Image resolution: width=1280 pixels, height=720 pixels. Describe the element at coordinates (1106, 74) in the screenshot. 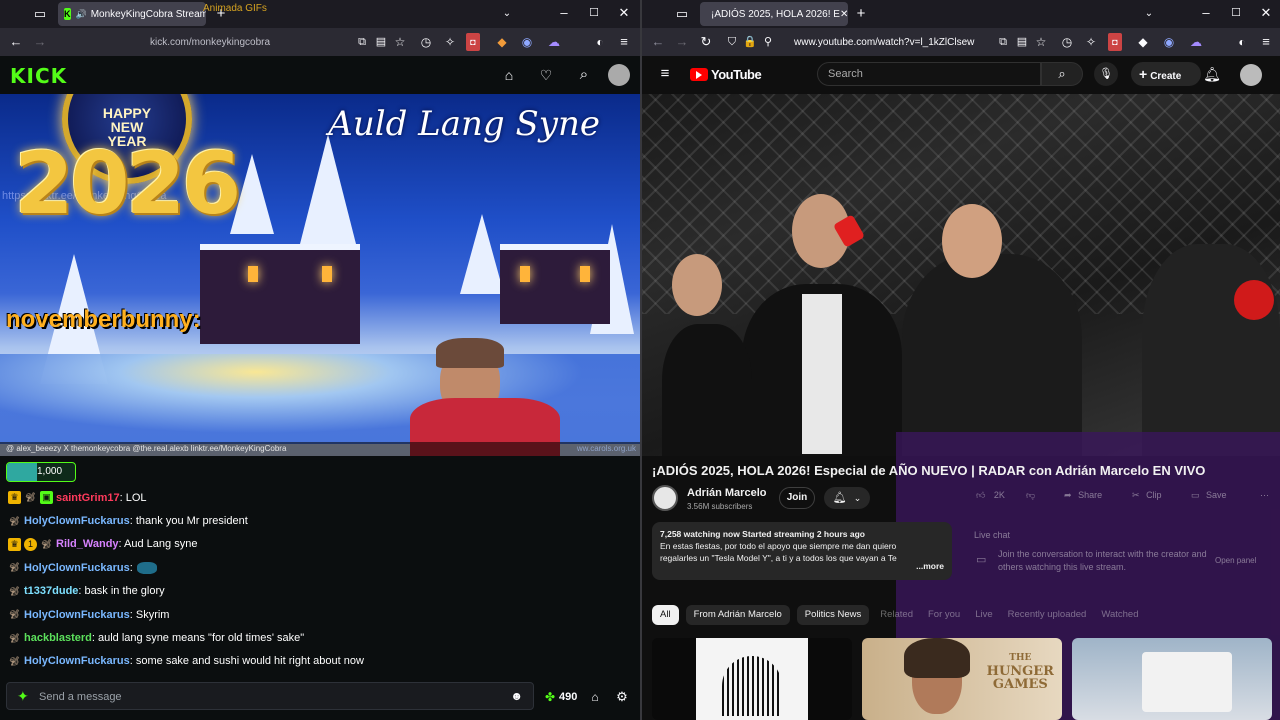

I see `mic-button: 🎙` at that location.